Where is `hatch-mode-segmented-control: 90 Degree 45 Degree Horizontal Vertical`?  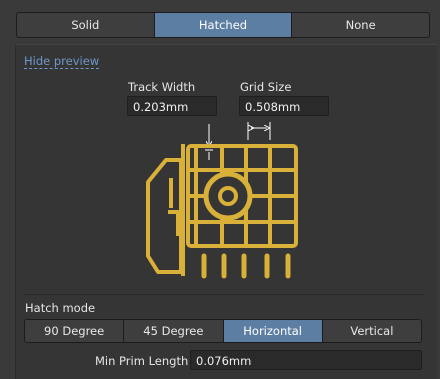 hatch-mode-segmented-control: 90 Degree 45 Degree Horizontal Vertical is located at coordinates (223, 331).